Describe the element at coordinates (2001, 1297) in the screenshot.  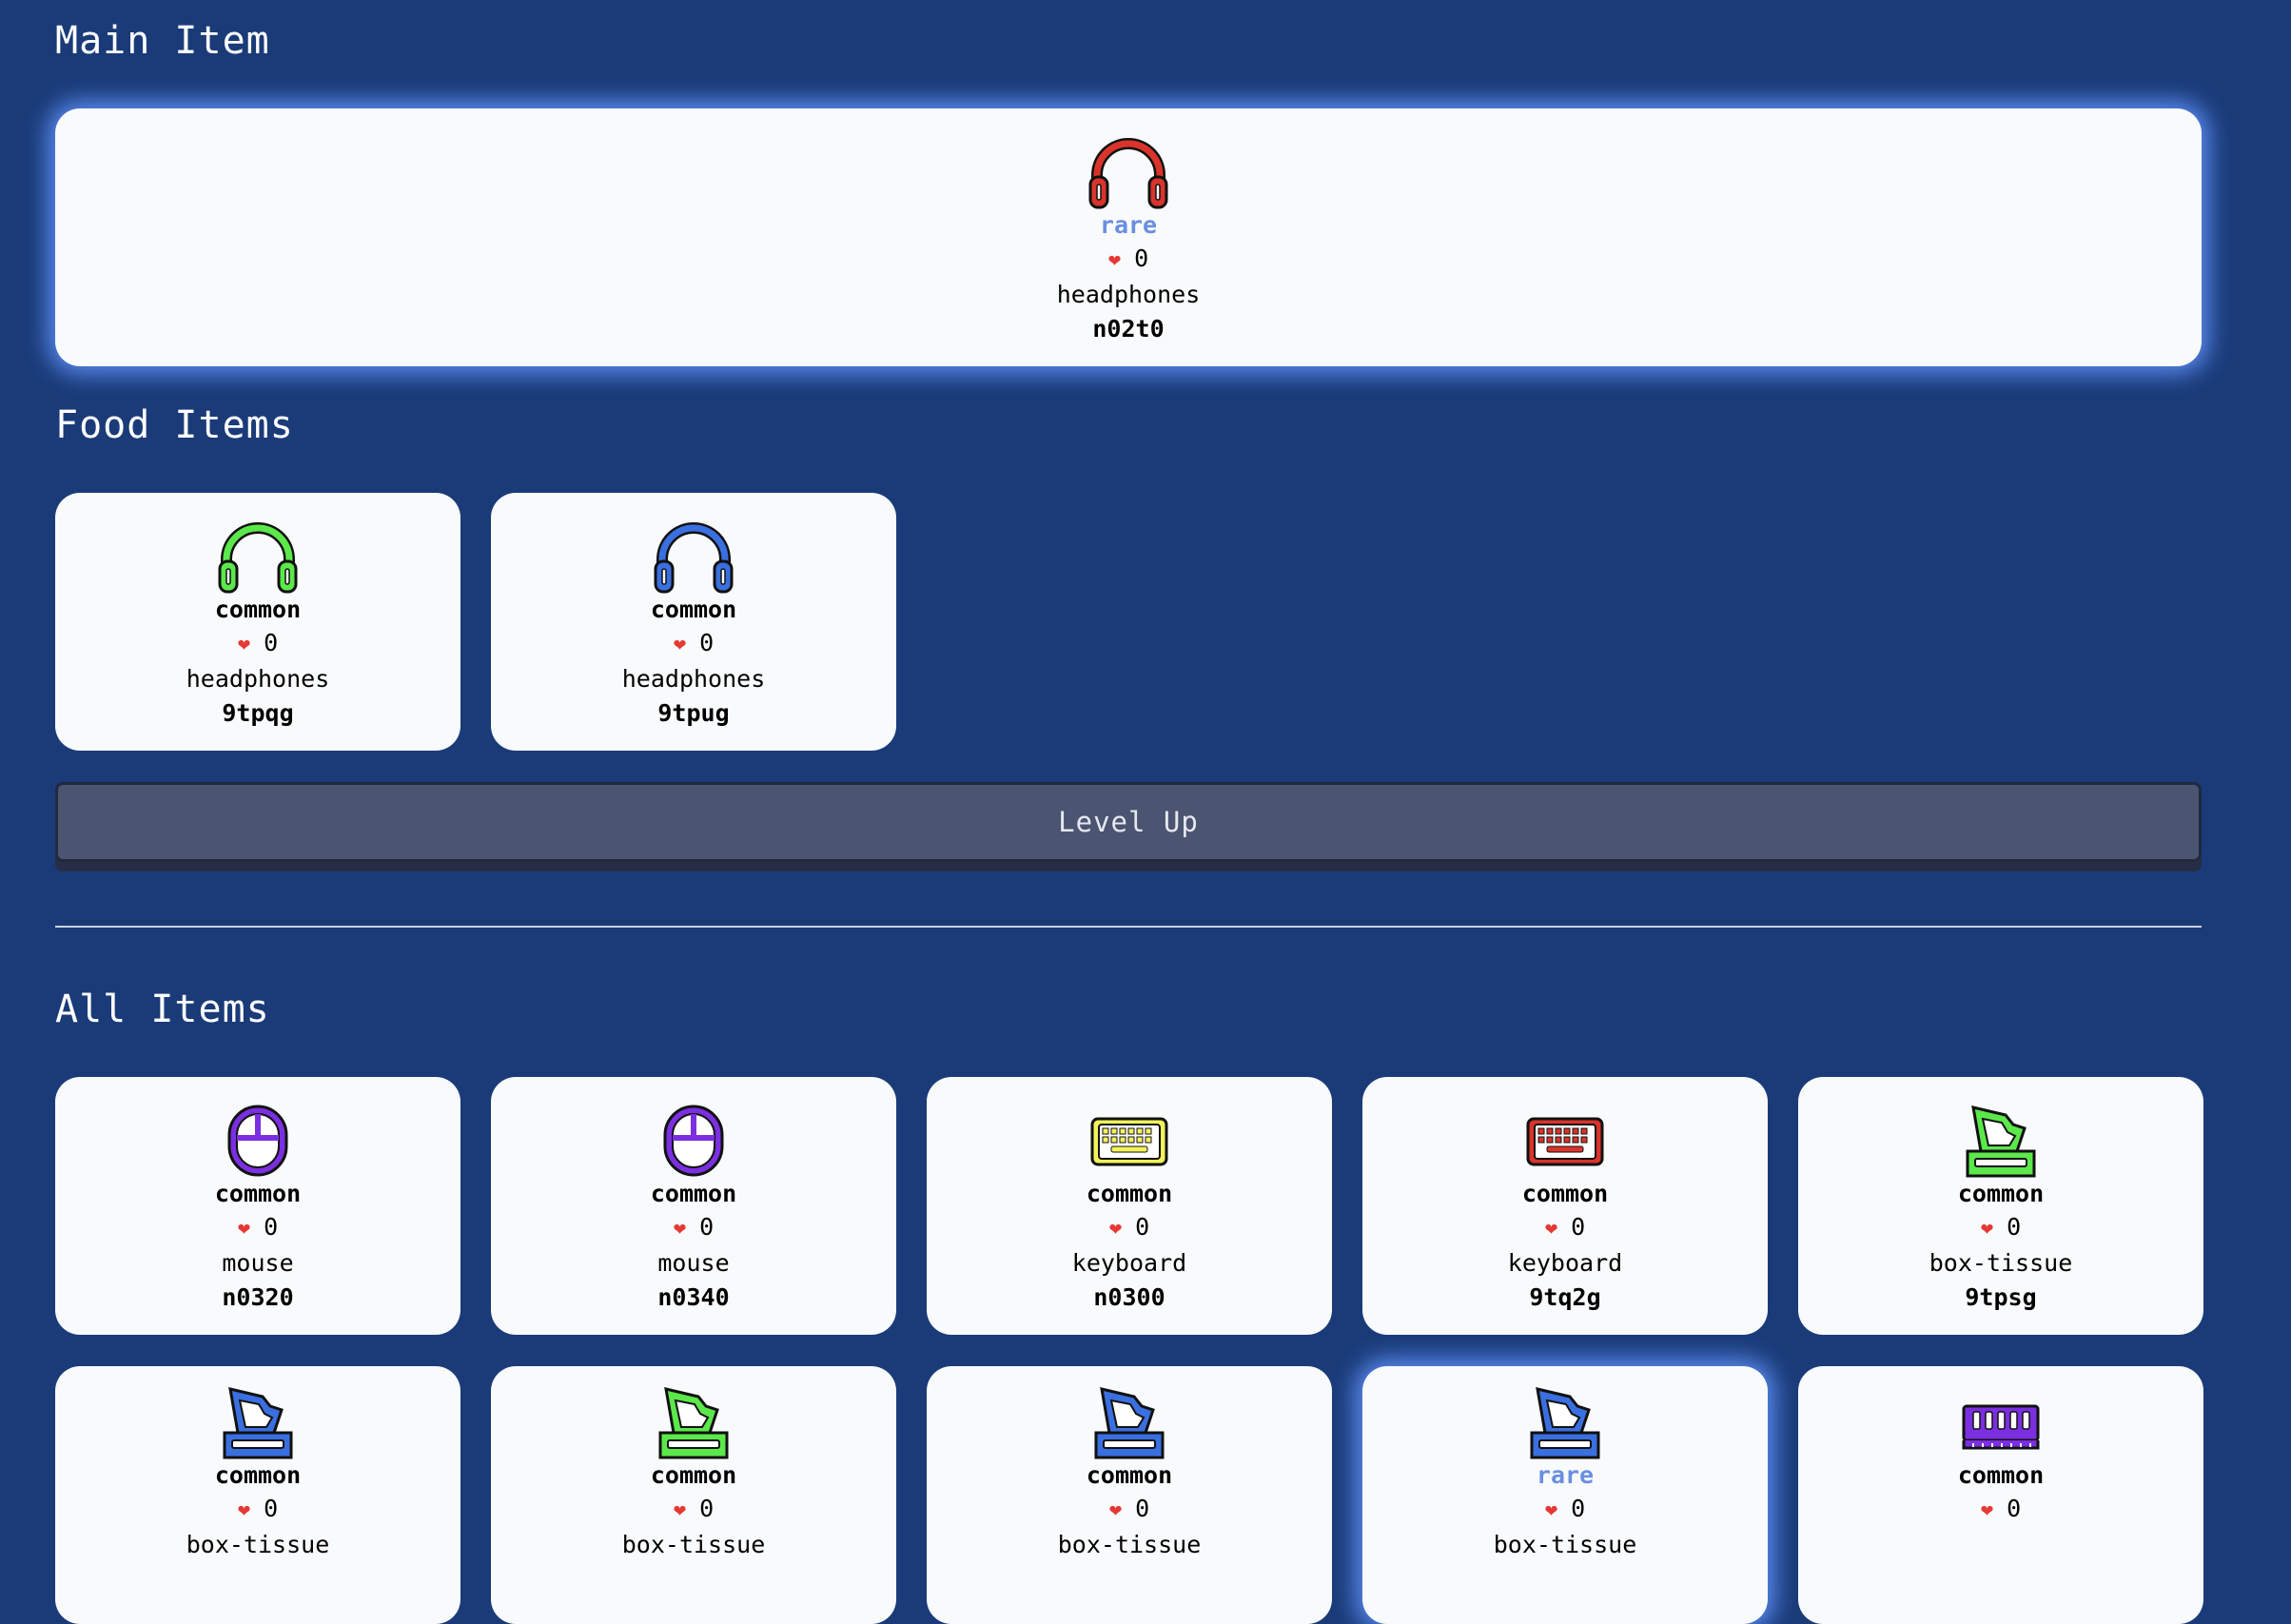
I see `item-code: 9tpsg` at that location.